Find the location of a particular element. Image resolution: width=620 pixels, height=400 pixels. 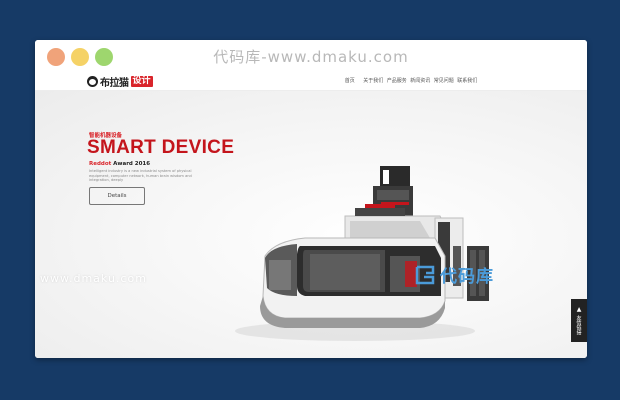

watermark-bottom-right: 代码库 is located at coordinates (454, 274).